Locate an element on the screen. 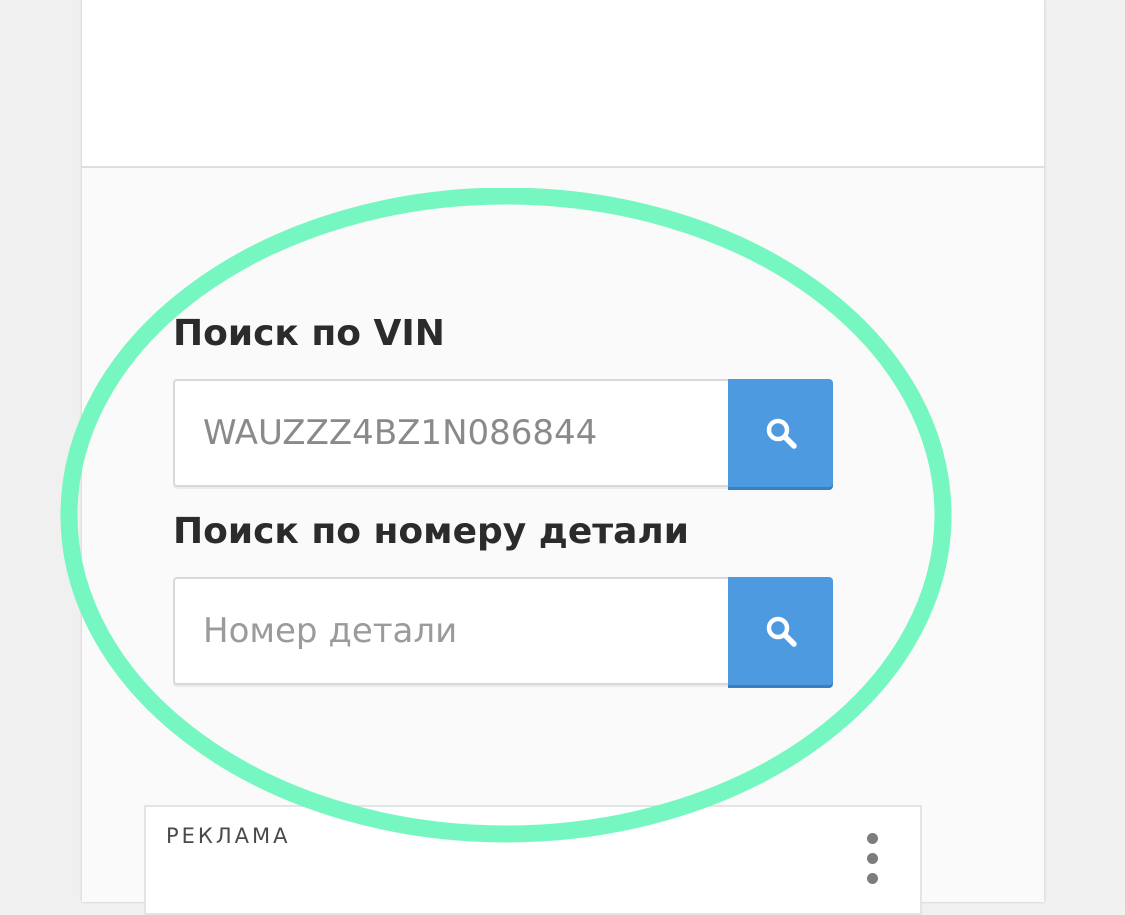 The width and height of the screenshot is (1125, 915). part-search-button is located at coordinates (780, 631).